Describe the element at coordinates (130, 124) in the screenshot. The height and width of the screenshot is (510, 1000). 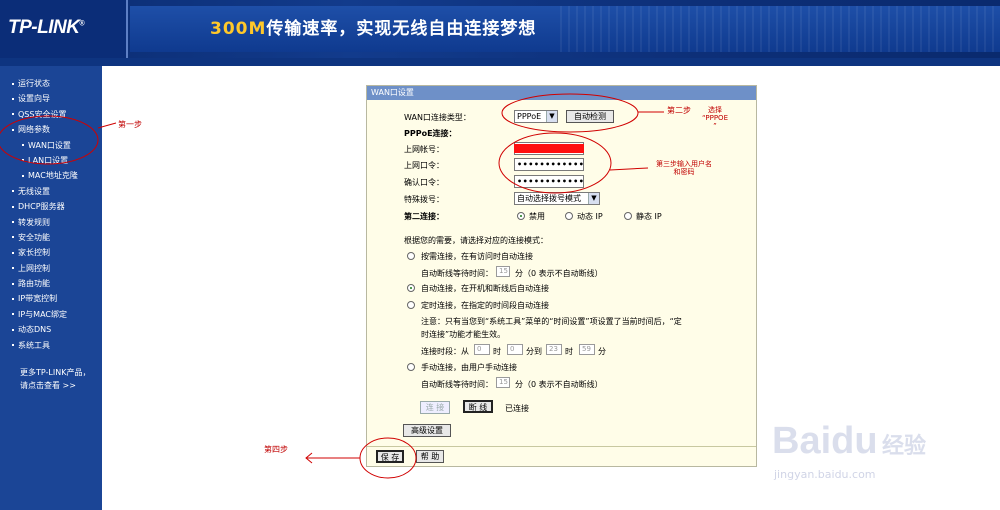
I see `step1-annotation: 第一步` at that location.